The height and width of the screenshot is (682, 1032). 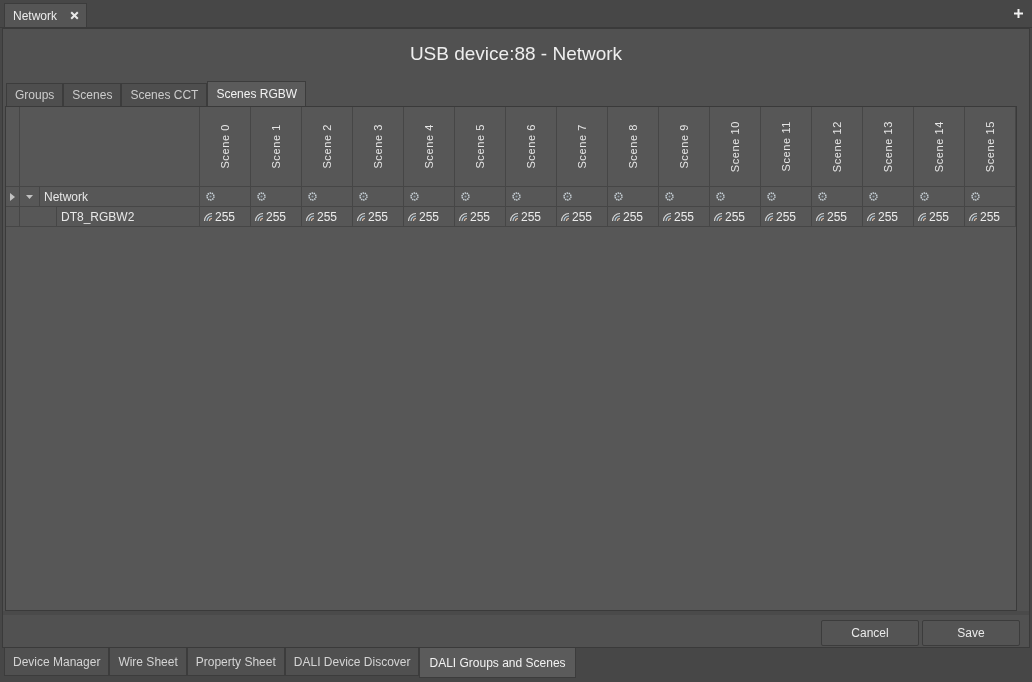 I want to click on bottom-tab: Wire Sheet, so click(x=148, y=662).